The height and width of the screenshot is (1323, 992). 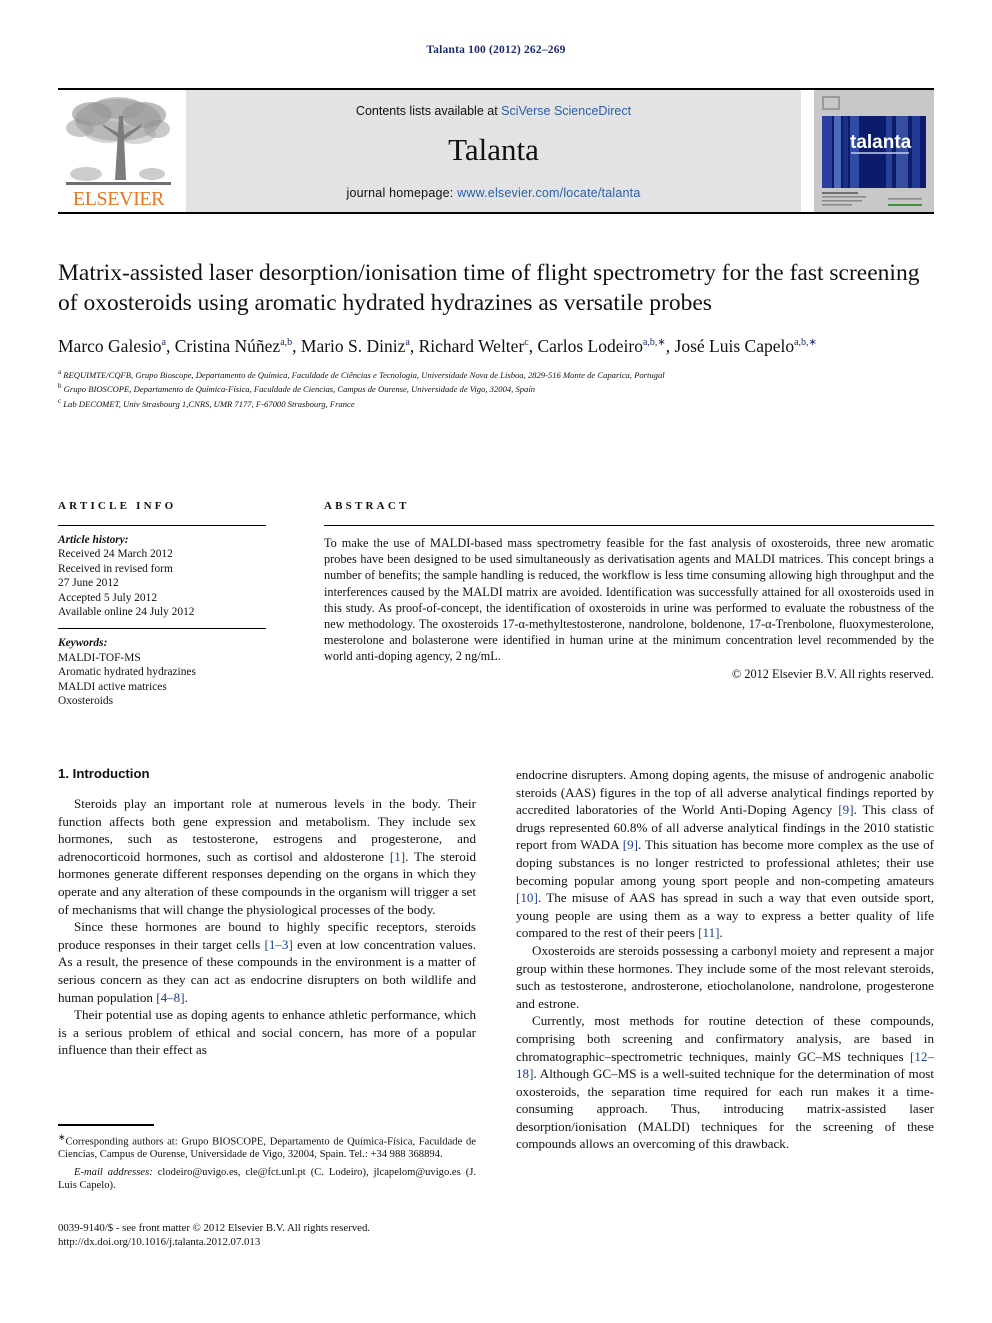 What do you see at coordinates (471, 345) in the screenshot?
I see `author-name: Richard Welter` at bounding box center [471, 345].